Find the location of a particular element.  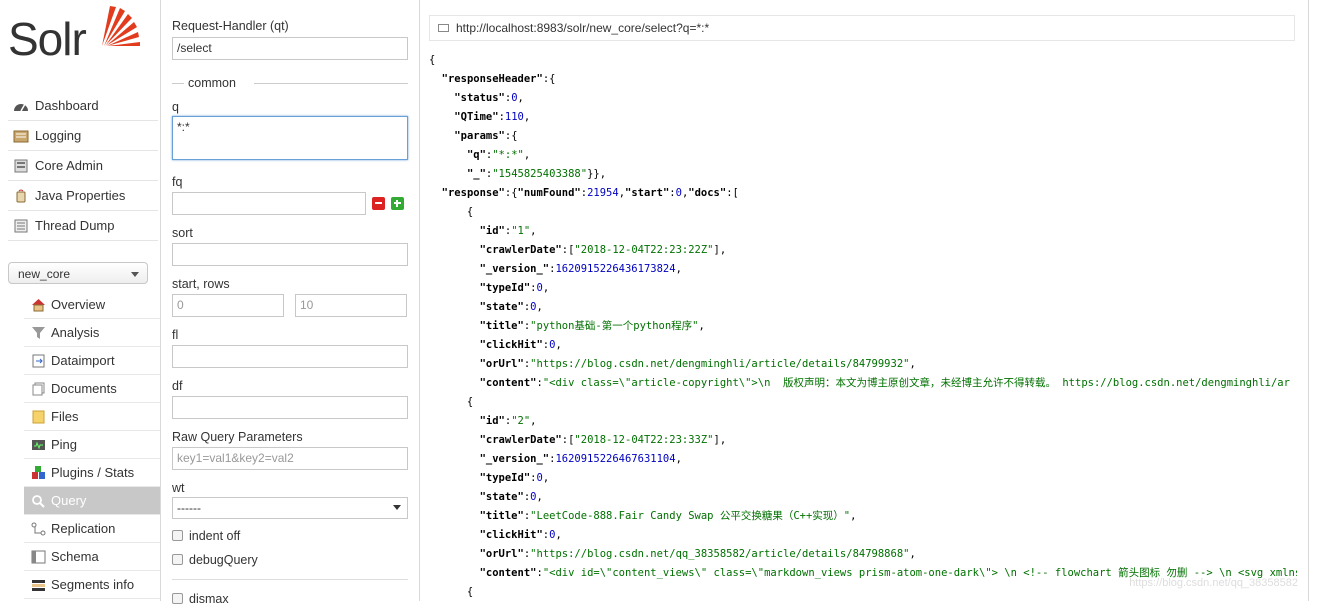

plugins-icon is located at coordinates (38, 472).